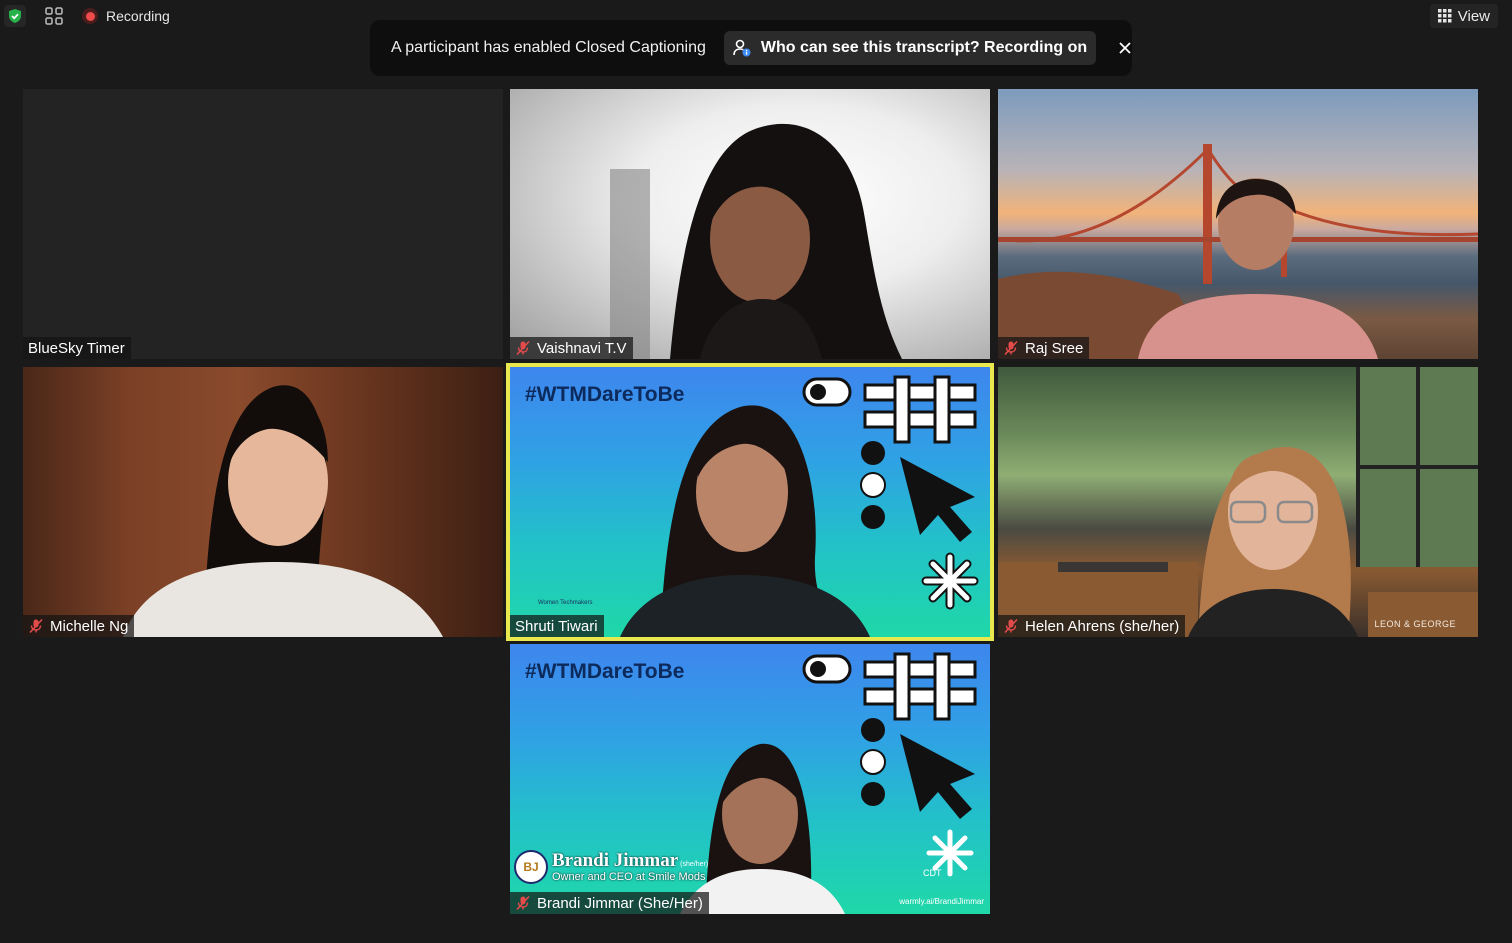 The height and width of the screenshot is (943, 1512). Describe the element at coordinates (1054, 348) in the screenshot. I see `participant-name: Raj Sree` at that location.